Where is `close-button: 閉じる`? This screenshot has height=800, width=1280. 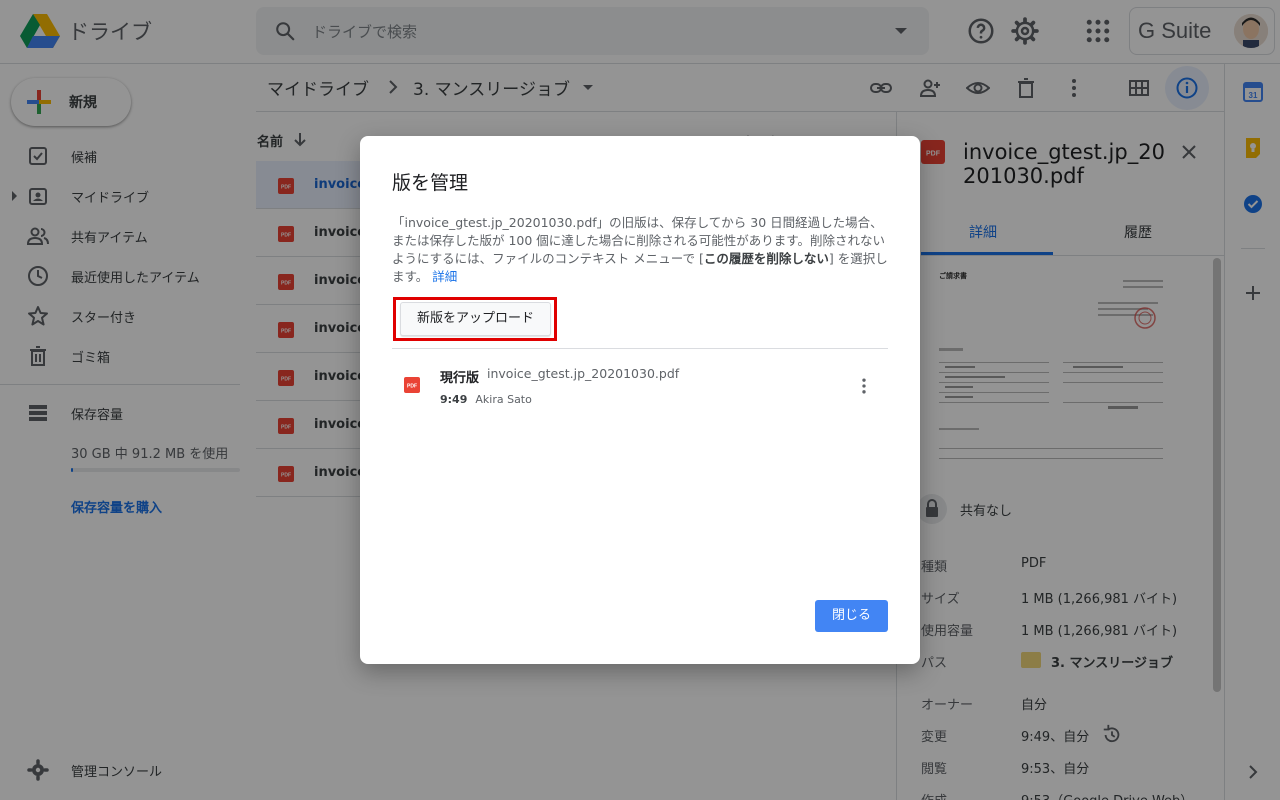
close-button: 閉じる is located at coordinates (851, 616).